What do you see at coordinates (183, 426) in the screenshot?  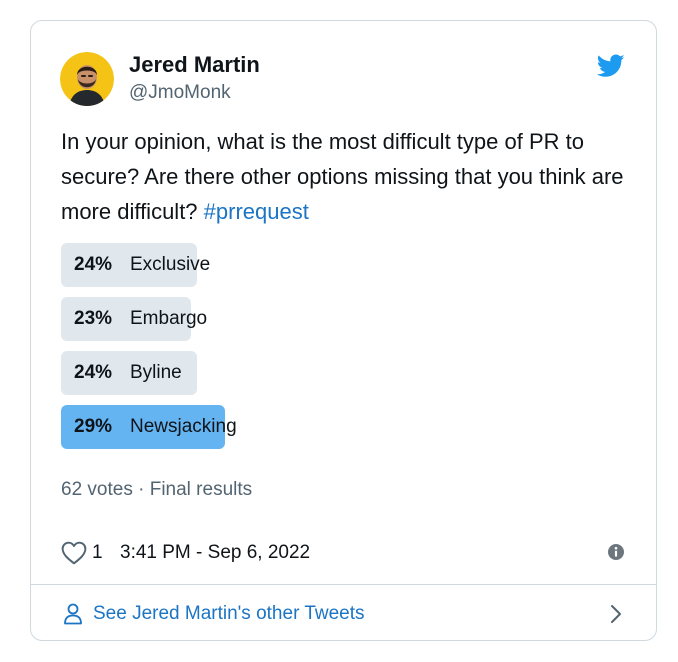 I see `poll-option-label: Newsjacking` at bounding box center [183, 426].